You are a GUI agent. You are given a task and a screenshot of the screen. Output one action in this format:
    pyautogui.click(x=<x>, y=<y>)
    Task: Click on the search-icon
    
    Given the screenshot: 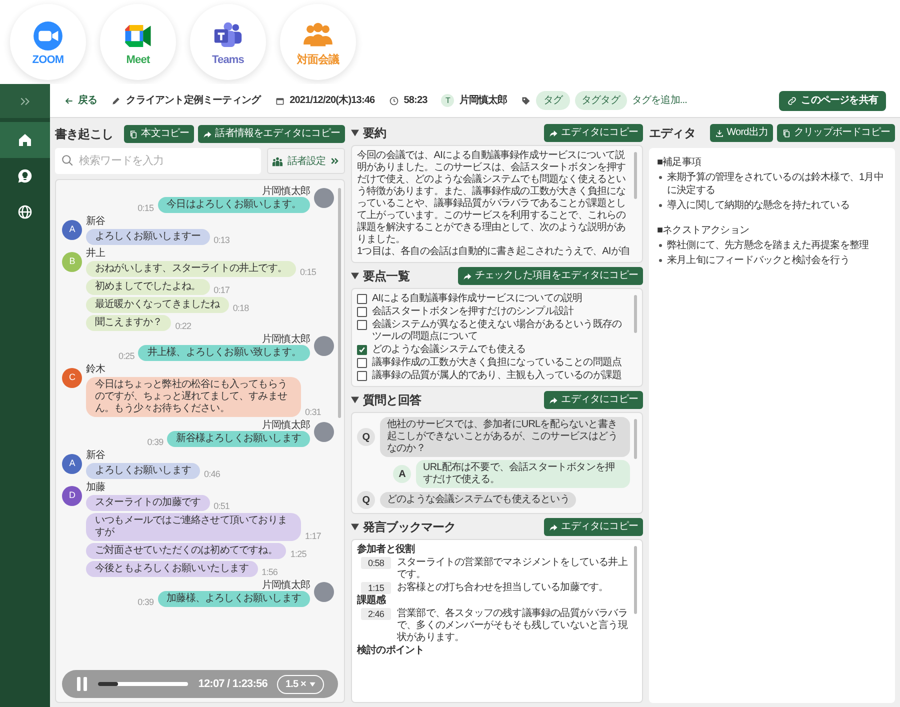 What is the action you would take?
    pyautogui.click(x=67, y=160)
    